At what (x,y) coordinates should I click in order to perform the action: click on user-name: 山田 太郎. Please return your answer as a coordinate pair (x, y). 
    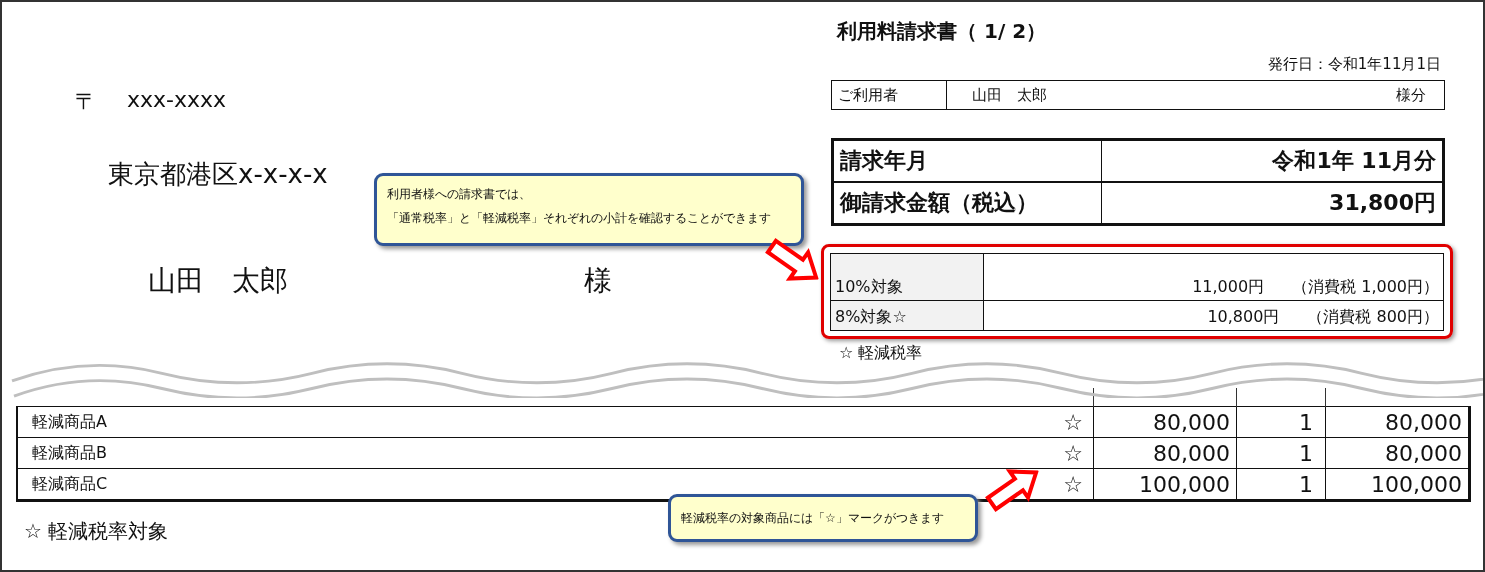
    Looking at the image, I should click on (1009, 95).